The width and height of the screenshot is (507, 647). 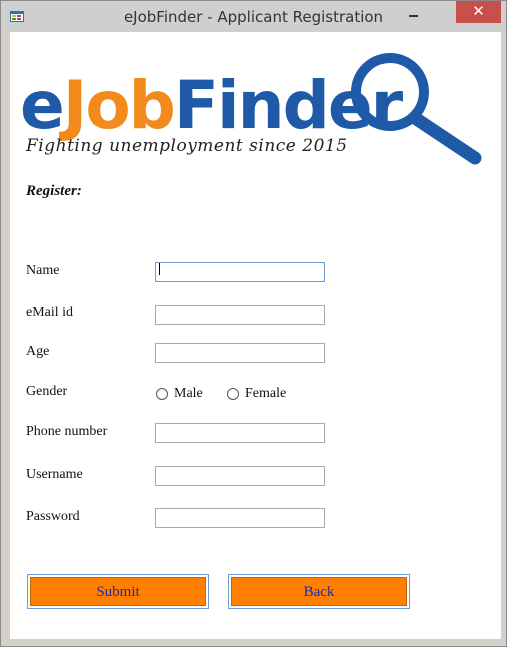 What do you see at coordinates (54, 191) in the screenshot?
I see `register-heading: Register:` at bounding box center [54, 191].